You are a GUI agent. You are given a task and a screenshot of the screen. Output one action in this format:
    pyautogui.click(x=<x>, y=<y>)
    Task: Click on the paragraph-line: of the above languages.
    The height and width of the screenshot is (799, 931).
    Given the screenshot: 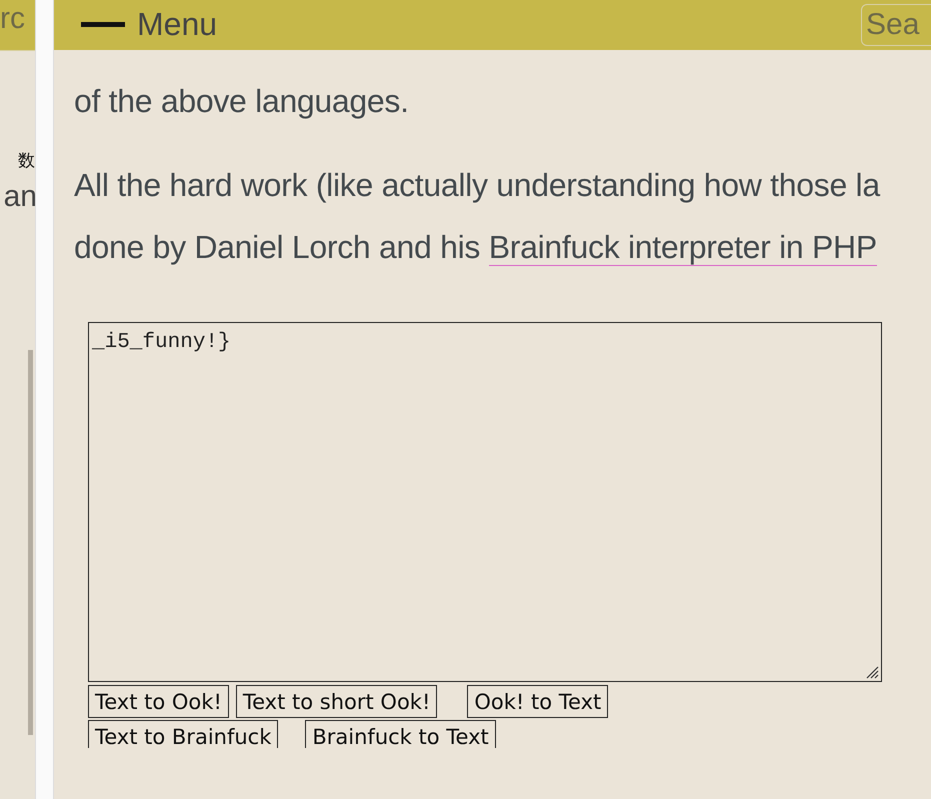 What is the action you would take?
    pyautogui.click(x=242, y=101)
    